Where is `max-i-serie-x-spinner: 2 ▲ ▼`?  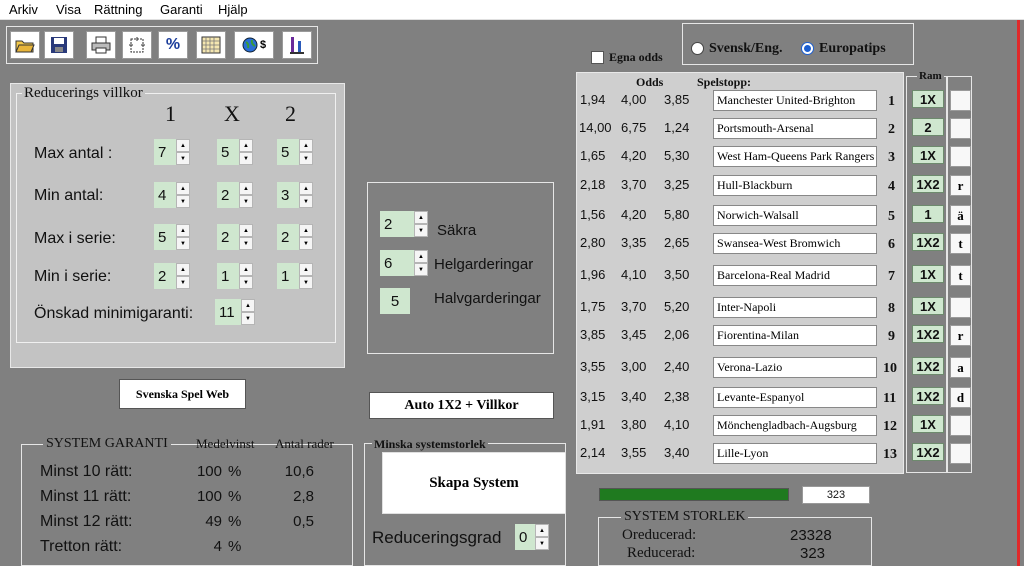
max-i-serie-x-spinner: 2 ▲ ▼ is located at coordinates (235, 237).